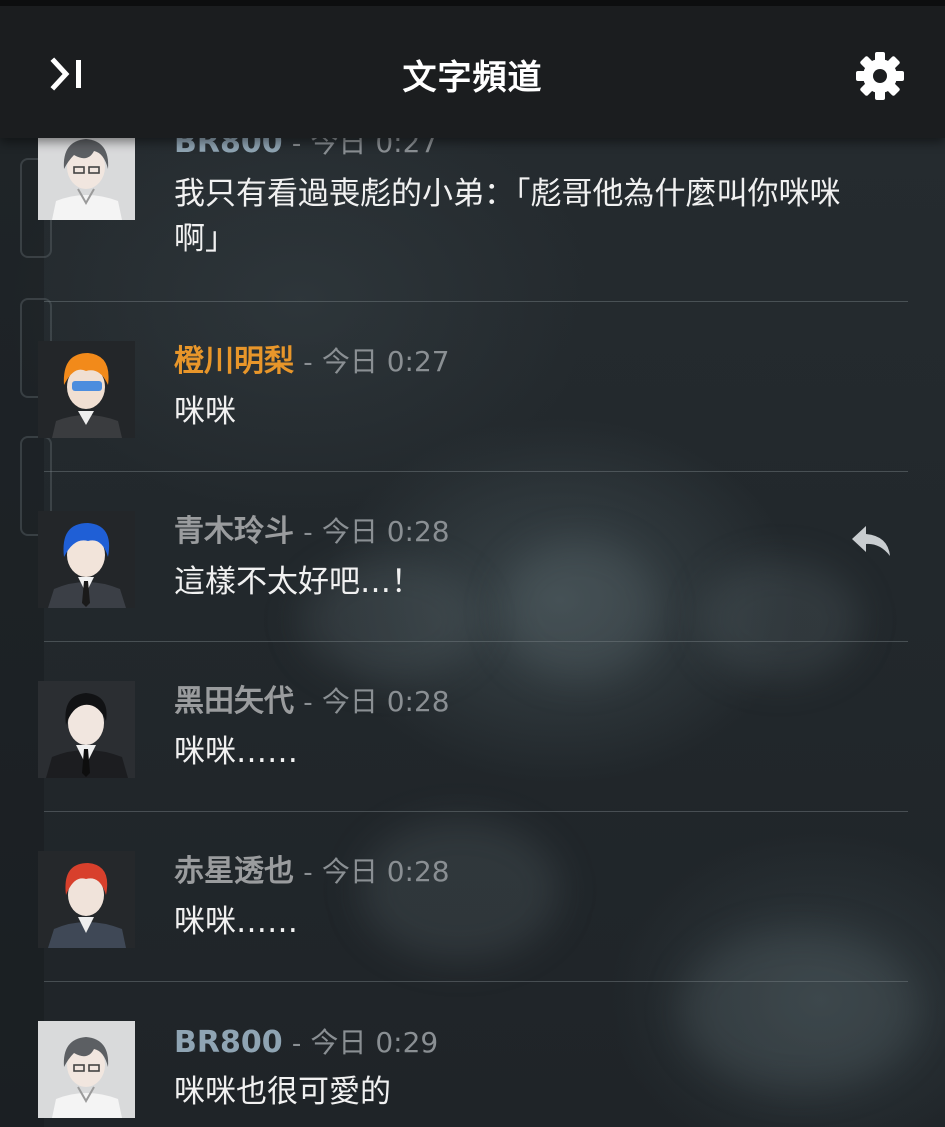  Describe the element at coordinates (228, 1042) in the screenshot. I see `author-name: BR800` at that location.